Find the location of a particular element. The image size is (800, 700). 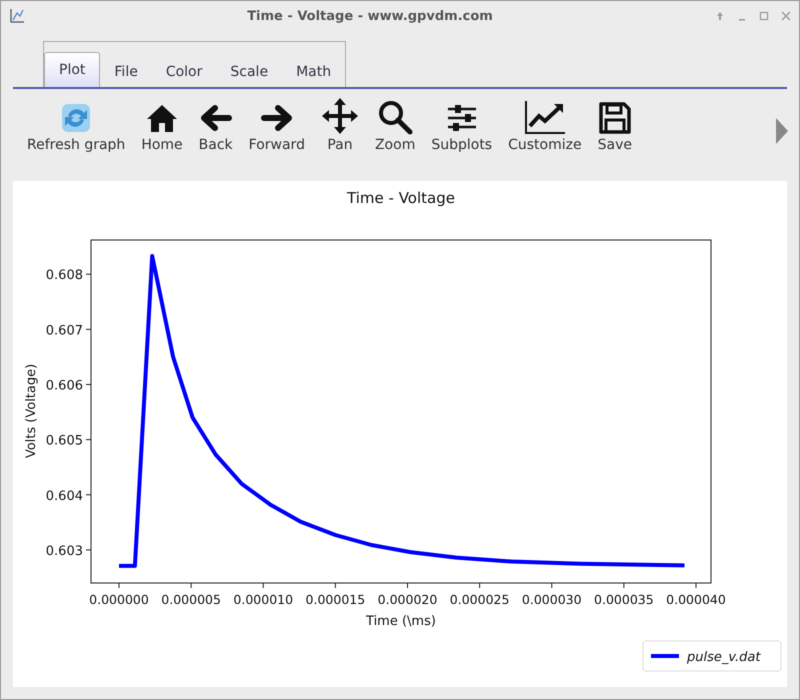

x-axis-label: Time (\ms) is located at coordinates (401, 621).